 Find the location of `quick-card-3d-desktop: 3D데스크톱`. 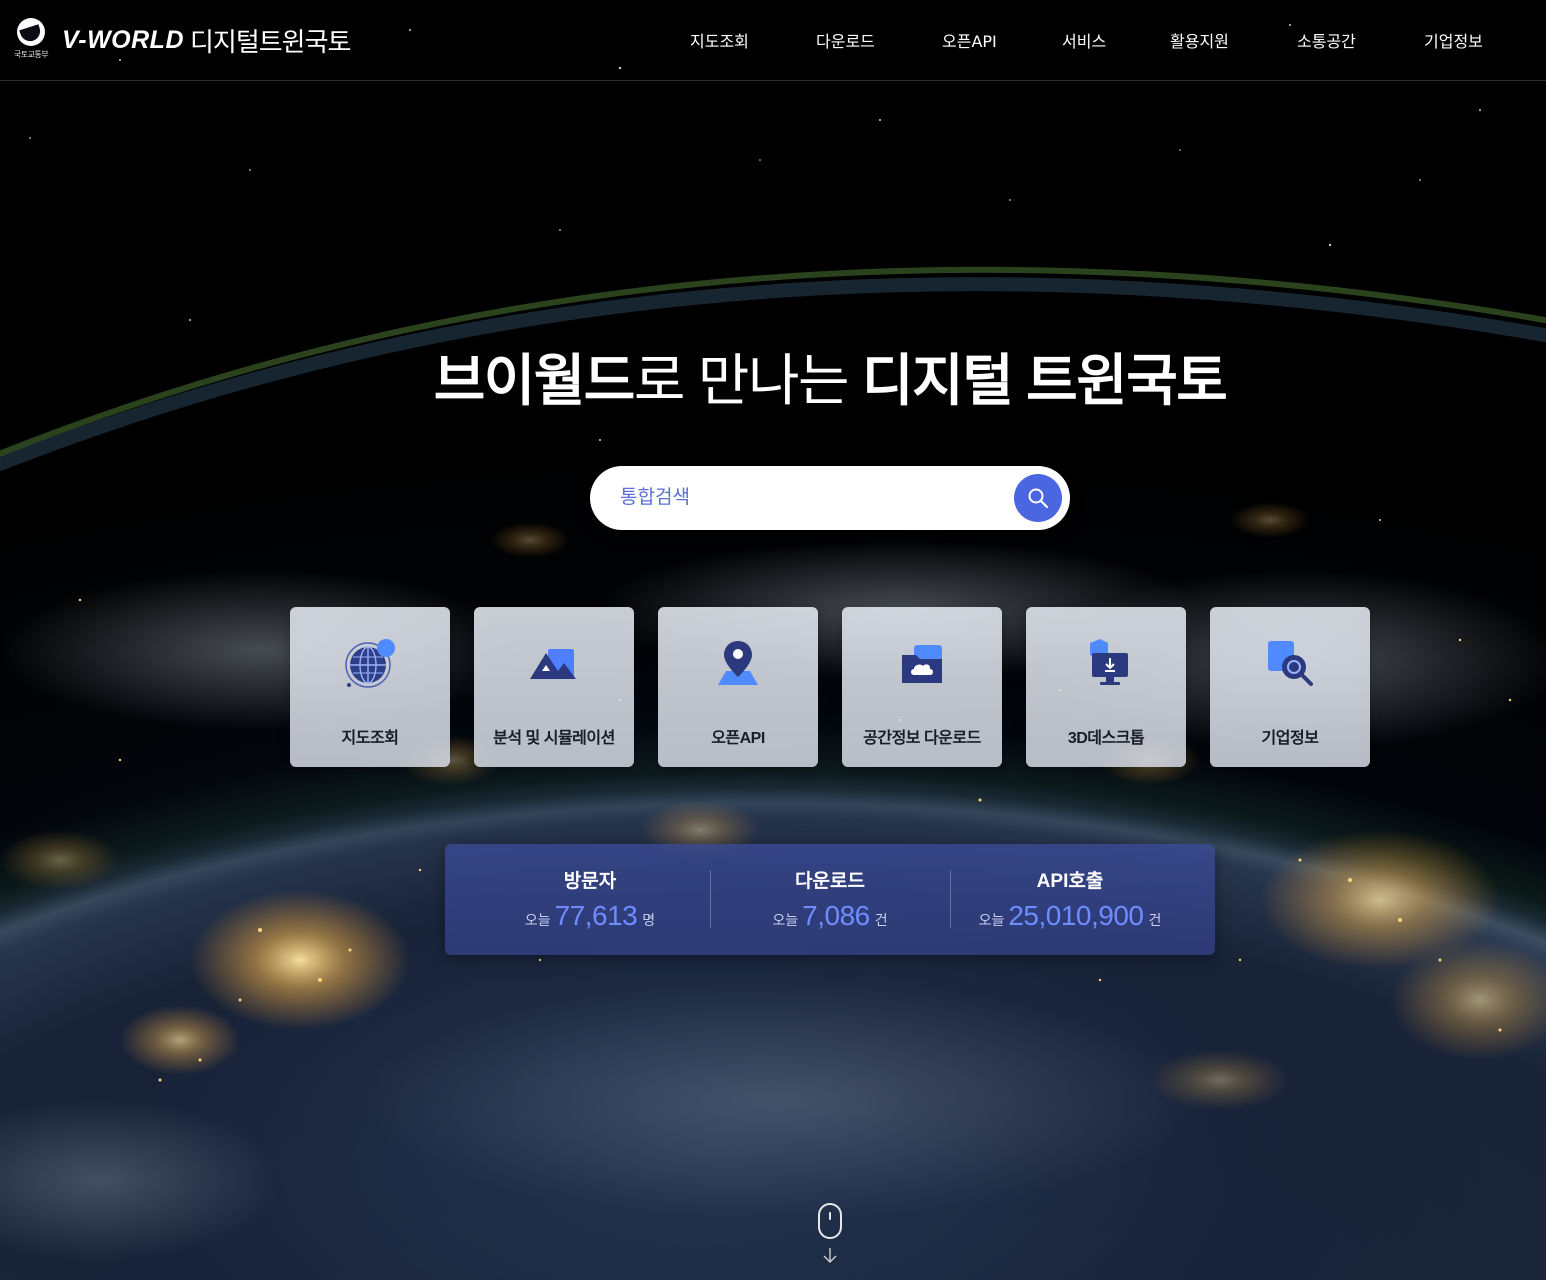

quick-card-3d-desktop: 3D데스크톱 is located at coordinates (1106, 687).